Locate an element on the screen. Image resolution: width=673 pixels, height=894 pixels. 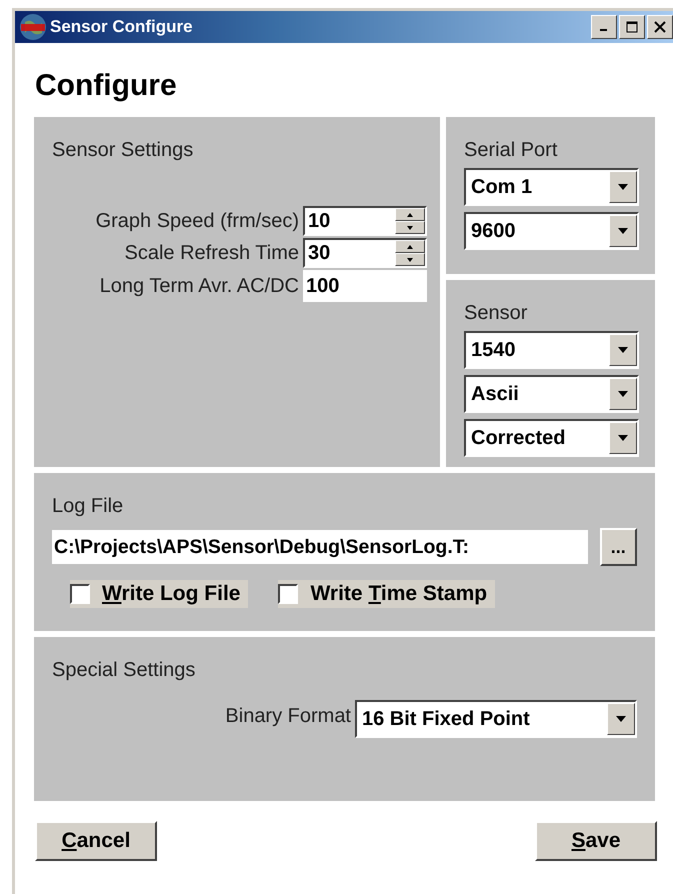
dropdown: Corrected is located at coordinates (551, 438).